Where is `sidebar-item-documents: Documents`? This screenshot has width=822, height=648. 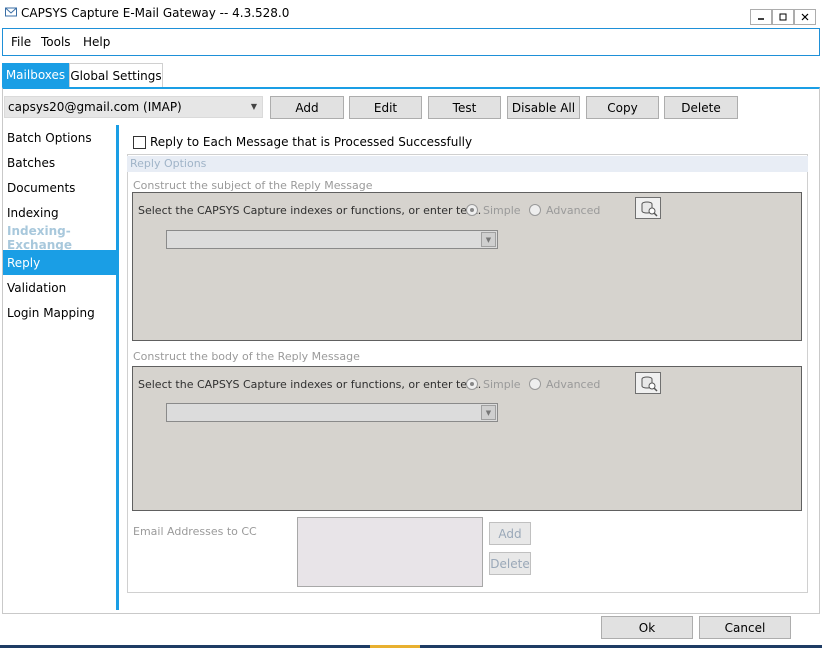
sidebar-item-documents: Documents is located at coordinates (60, 187).